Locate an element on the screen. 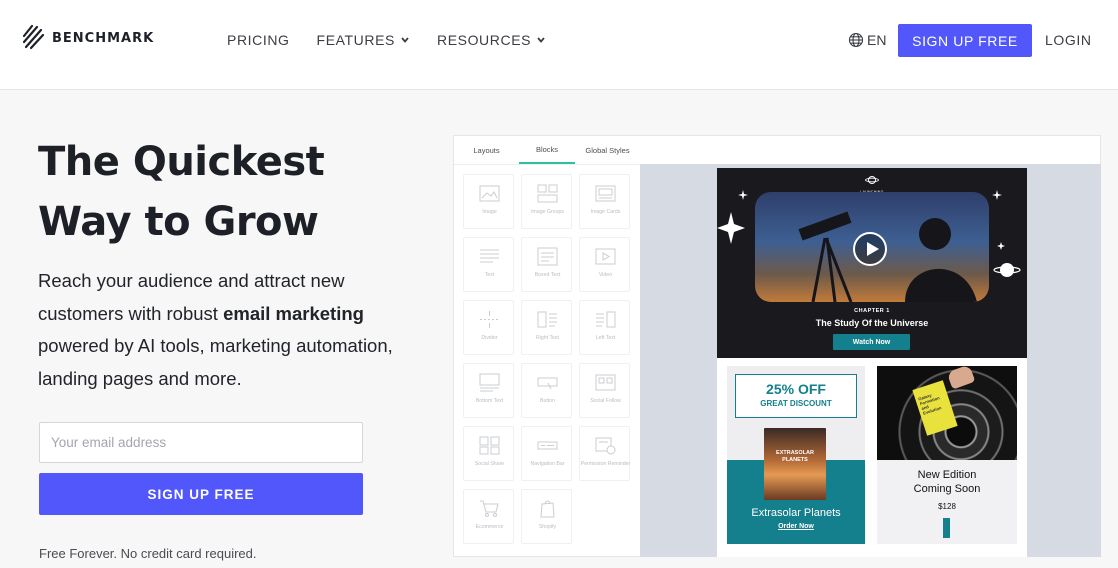 Image resolution: width=1118 pixels, height=568 pixels. block-social-share: Social Share is located at coordinates (488, 453).